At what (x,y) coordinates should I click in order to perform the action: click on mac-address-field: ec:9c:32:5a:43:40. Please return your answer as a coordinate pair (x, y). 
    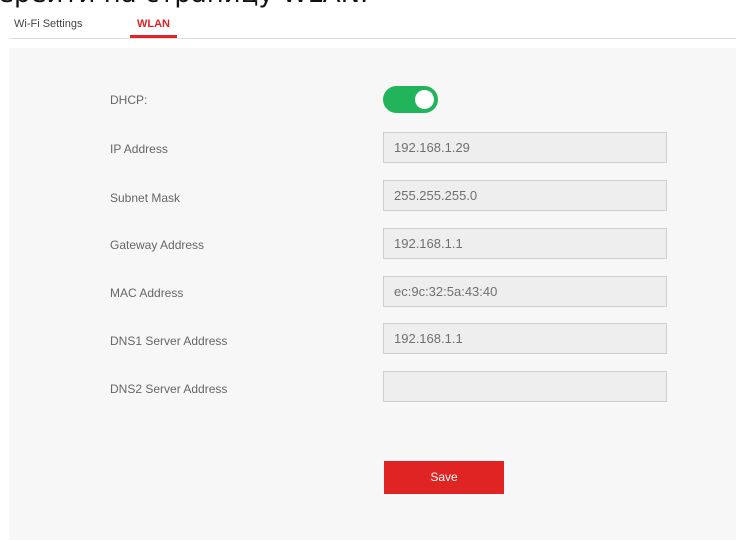
    Looking at the image, I should click on (525, 291).